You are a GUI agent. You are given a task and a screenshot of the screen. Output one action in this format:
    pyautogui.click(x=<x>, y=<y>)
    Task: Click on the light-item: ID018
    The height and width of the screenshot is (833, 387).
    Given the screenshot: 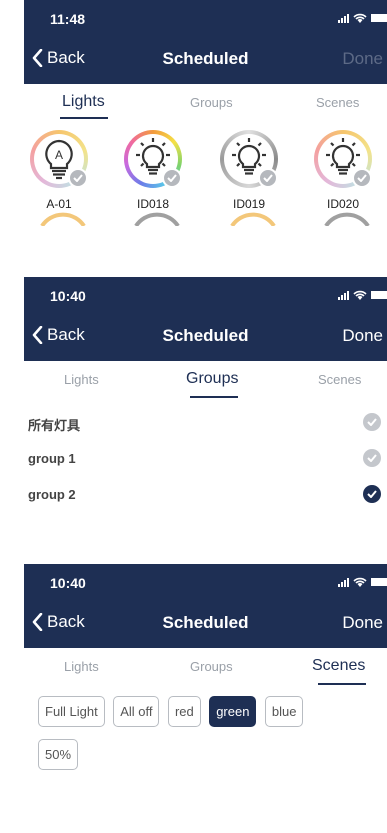 What is the action you would take?
    pyautogui.click(x=155, y=174)
    